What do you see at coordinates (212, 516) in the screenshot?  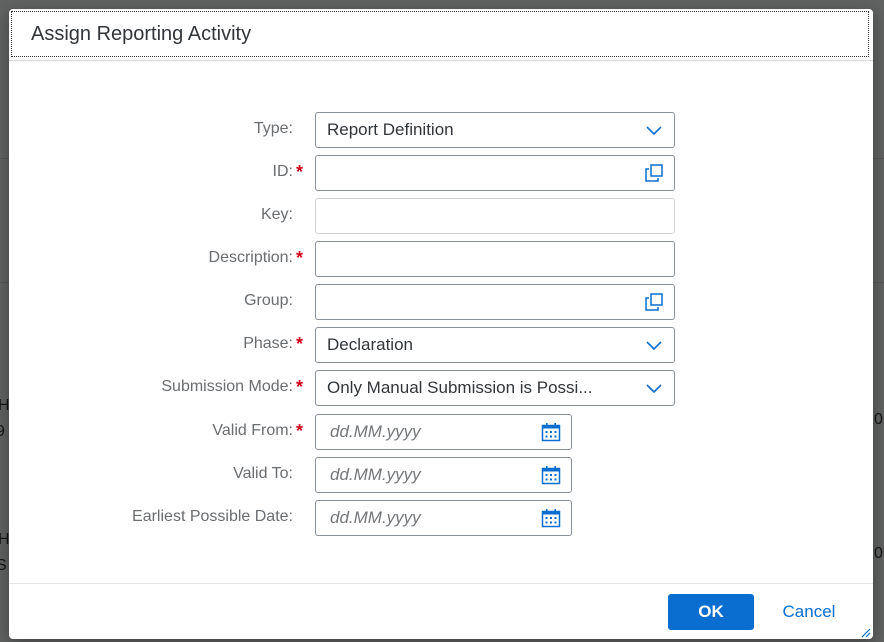 I see `earliest-possible-date-label: Earliest Possible Date:` at bounding box center [212, 516].